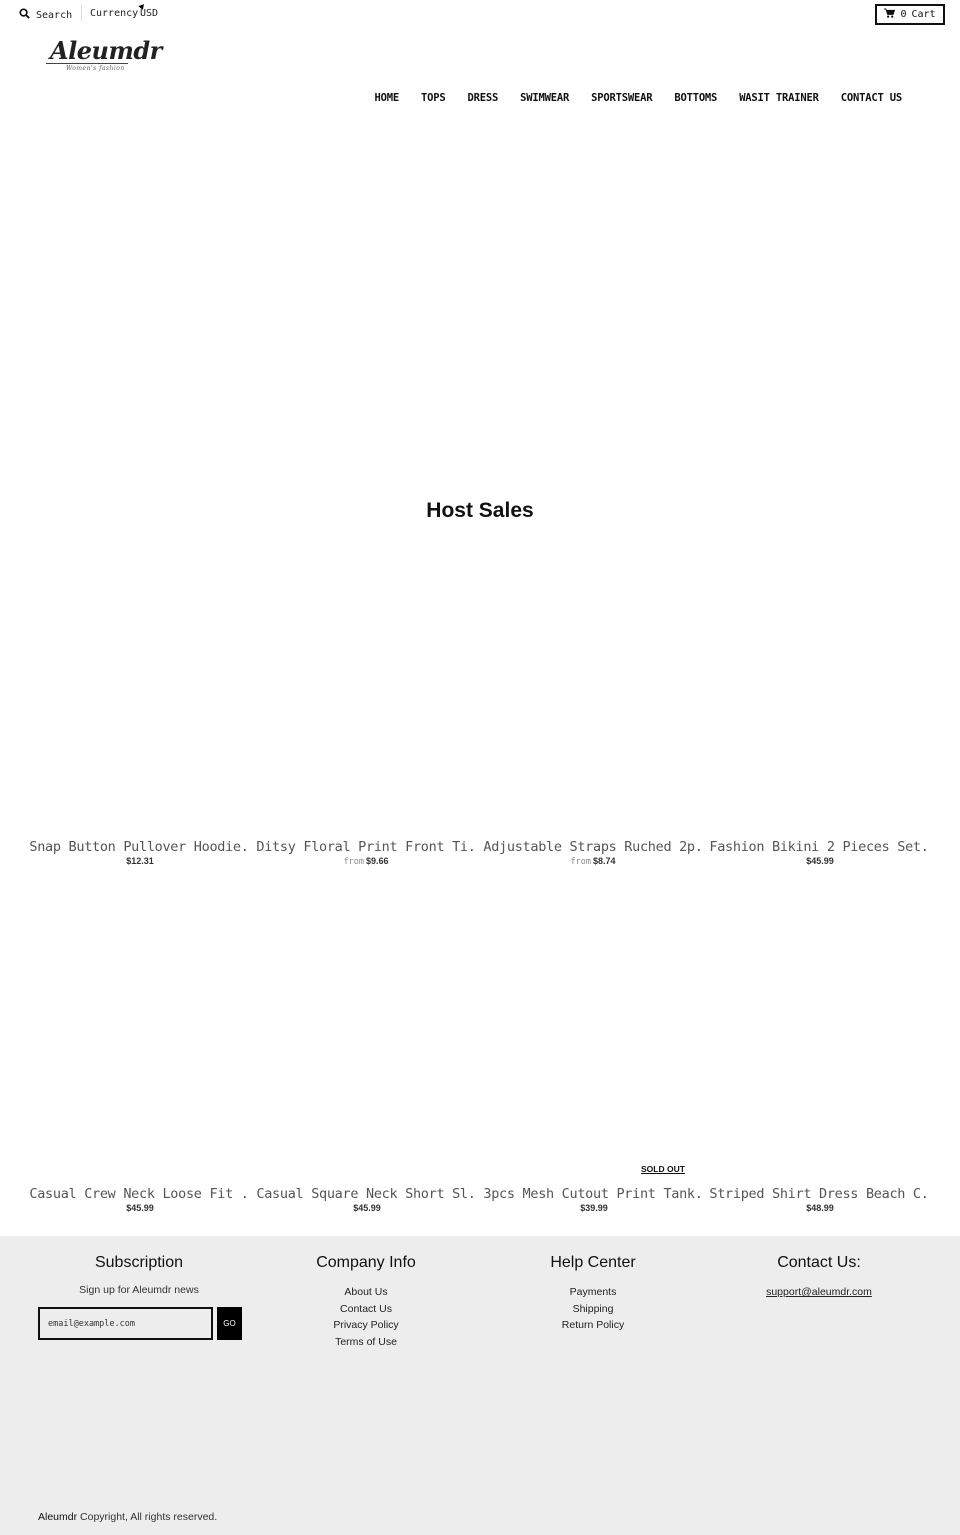 The width and height of the screenshot is (960, 1535). What do you see at coordinates (87, 63) in the screenshot?
I see `logo-underline` at bounding box center [87, 63].